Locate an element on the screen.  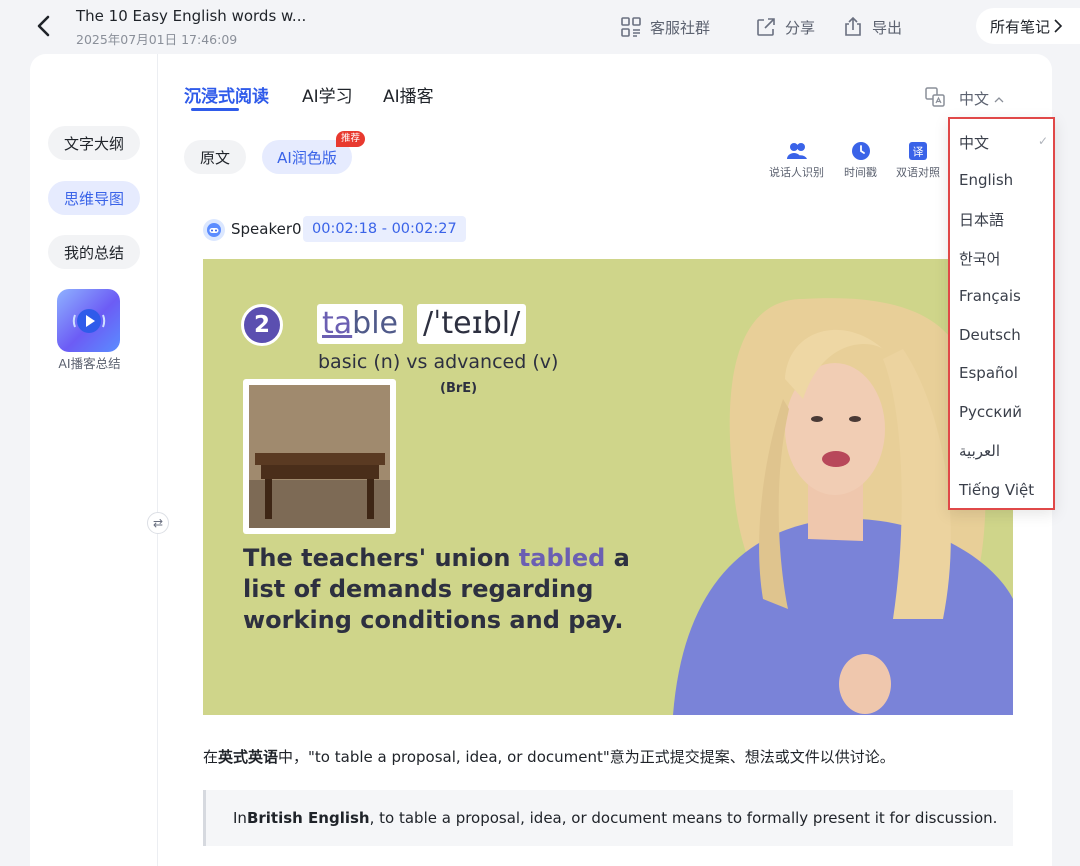
play-icon is located at coordinates (88, 320).